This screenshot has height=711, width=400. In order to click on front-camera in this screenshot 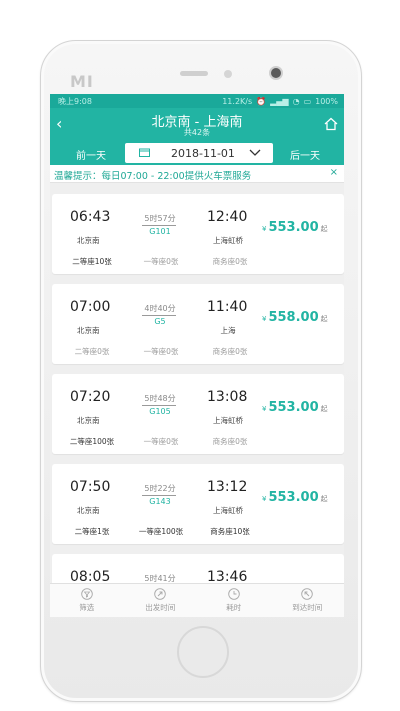, I will do `click(276, 73)`.